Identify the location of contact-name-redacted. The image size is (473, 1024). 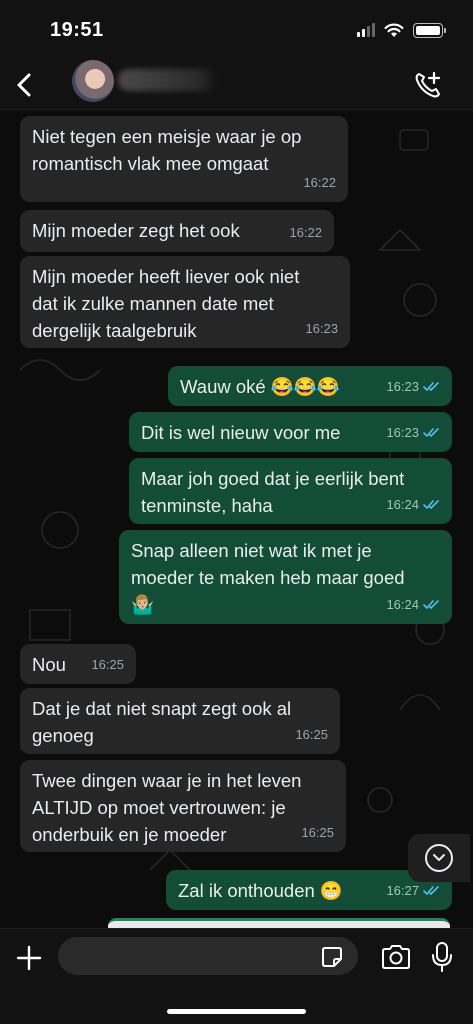
(168, 80).